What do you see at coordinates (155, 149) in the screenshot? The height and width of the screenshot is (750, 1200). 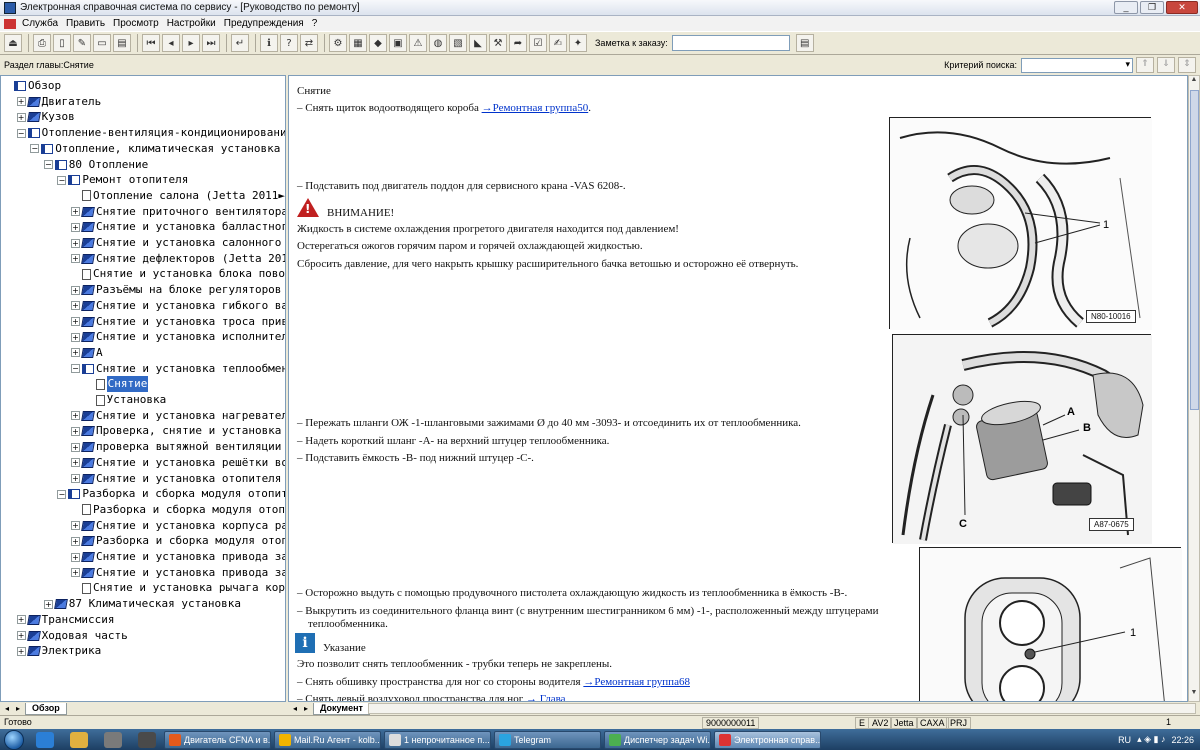 I see `tree-item: − Отопление, климатическая установка` at bounding box center [155, 149].